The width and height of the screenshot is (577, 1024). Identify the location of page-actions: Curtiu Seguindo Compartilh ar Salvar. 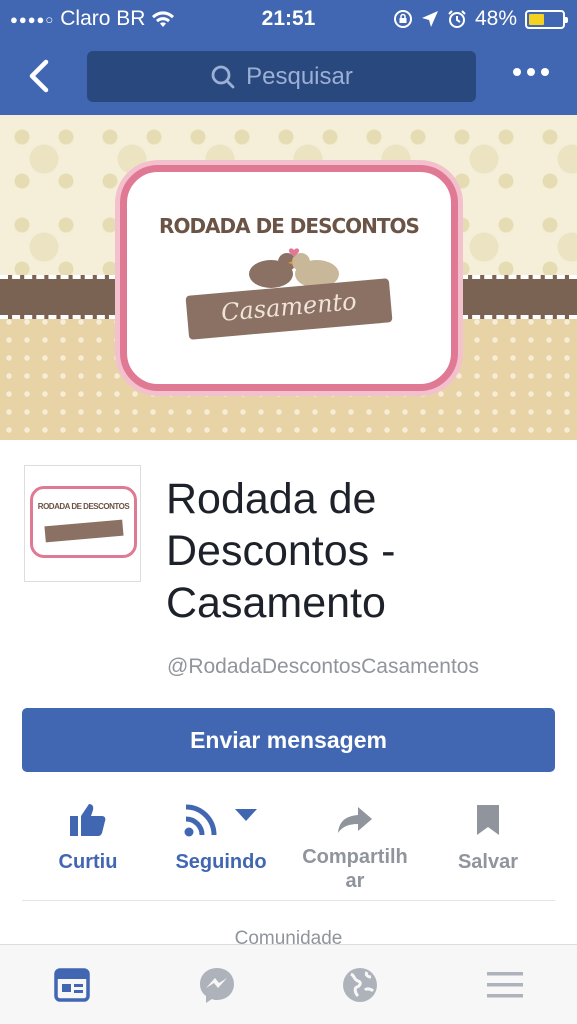
(288, 845).